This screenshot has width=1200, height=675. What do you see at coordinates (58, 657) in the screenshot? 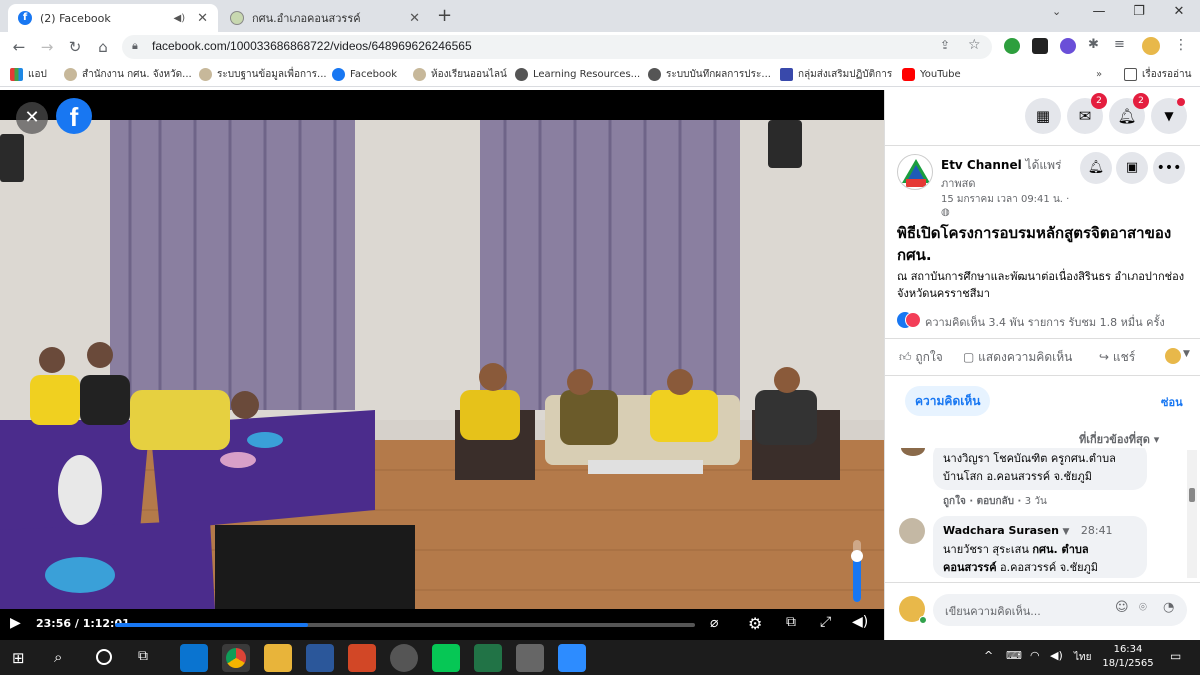
I see `search-icon: ⌕` at bounding box center [58, 657].